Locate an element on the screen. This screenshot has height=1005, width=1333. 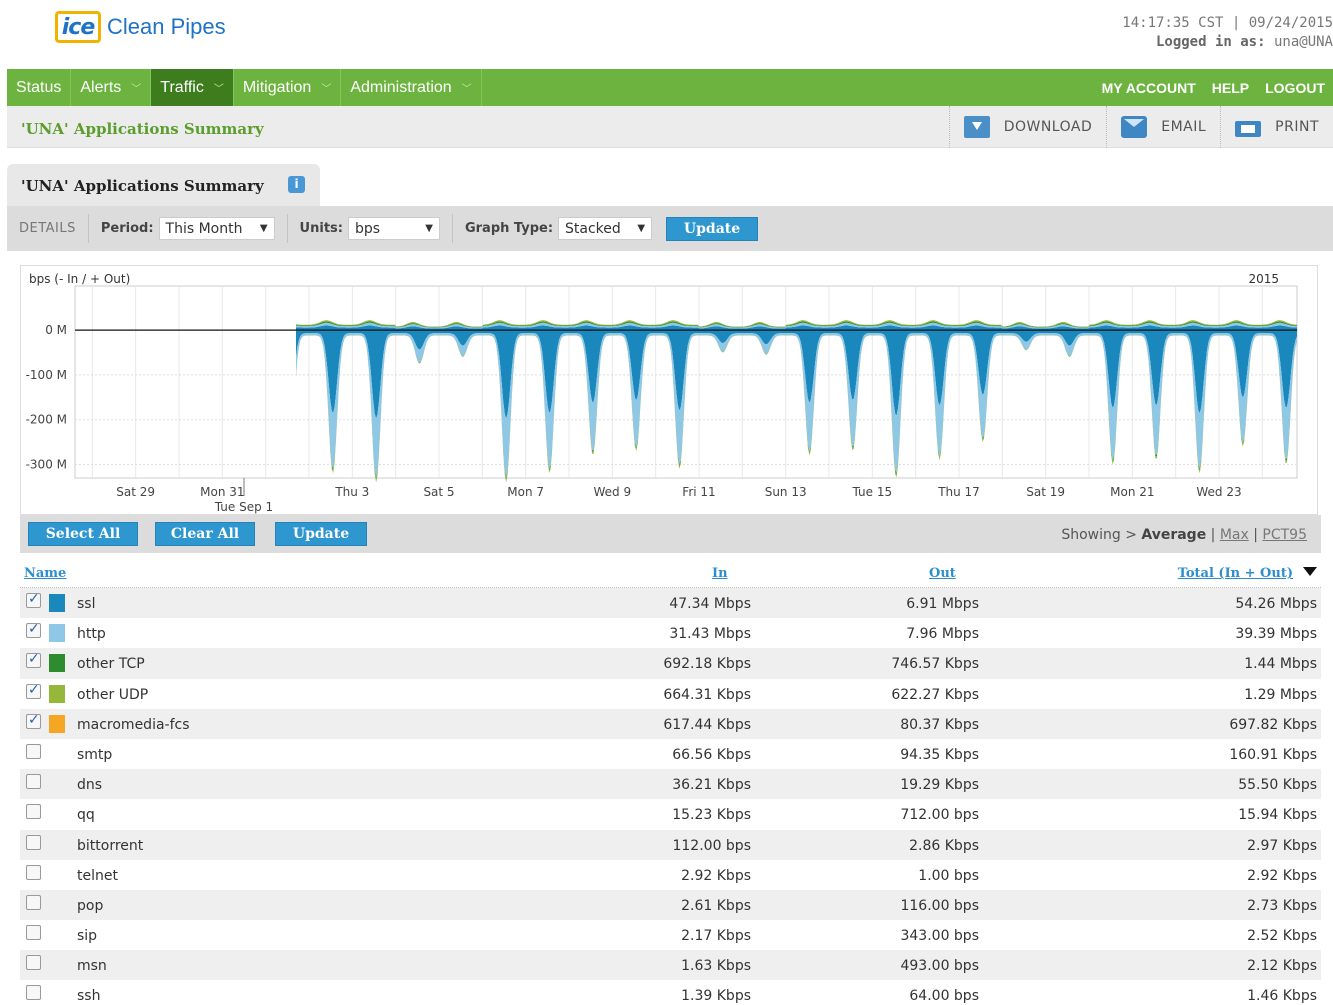
row-total: 2.73 Kbps is located at coordinates (1282, 905).